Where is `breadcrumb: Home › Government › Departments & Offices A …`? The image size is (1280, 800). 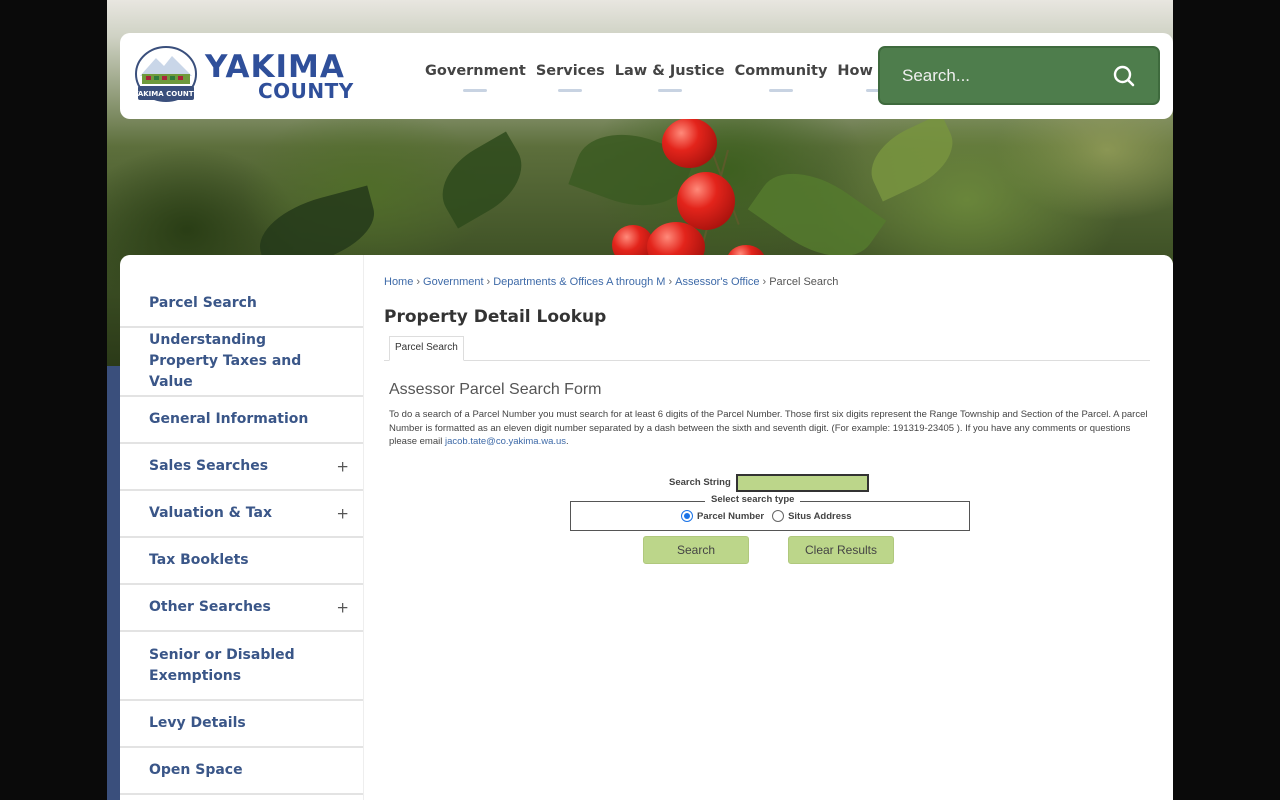
breadcrumb: Home › Government › Departments & Offices A … is located at coordinates (611, 282).